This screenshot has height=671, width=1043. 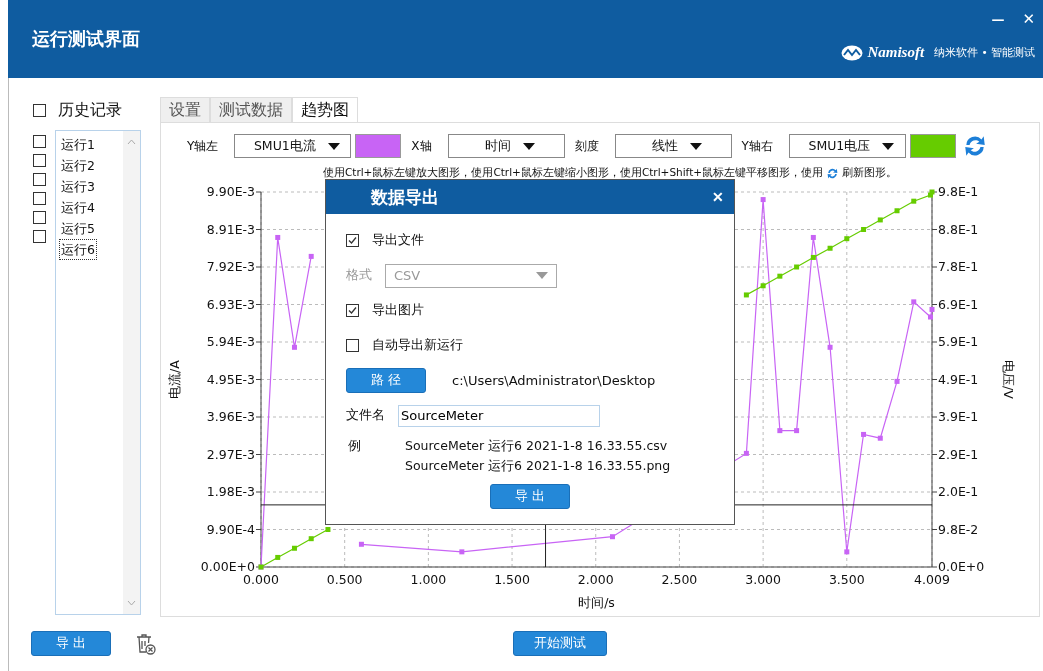 I want to click on run-item: 运行3, so click(x=78, y=186).